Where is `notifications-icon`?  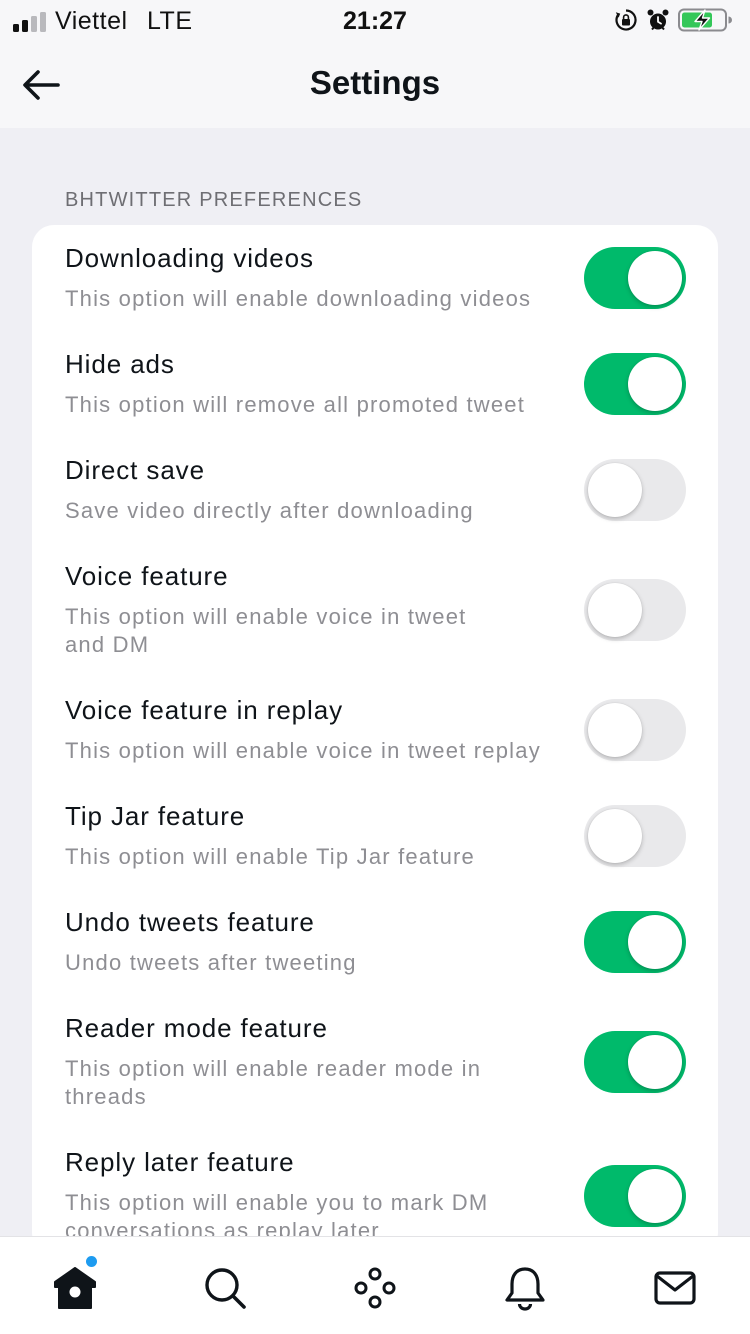 notifications-icon is located at coordinates (525, 1289).